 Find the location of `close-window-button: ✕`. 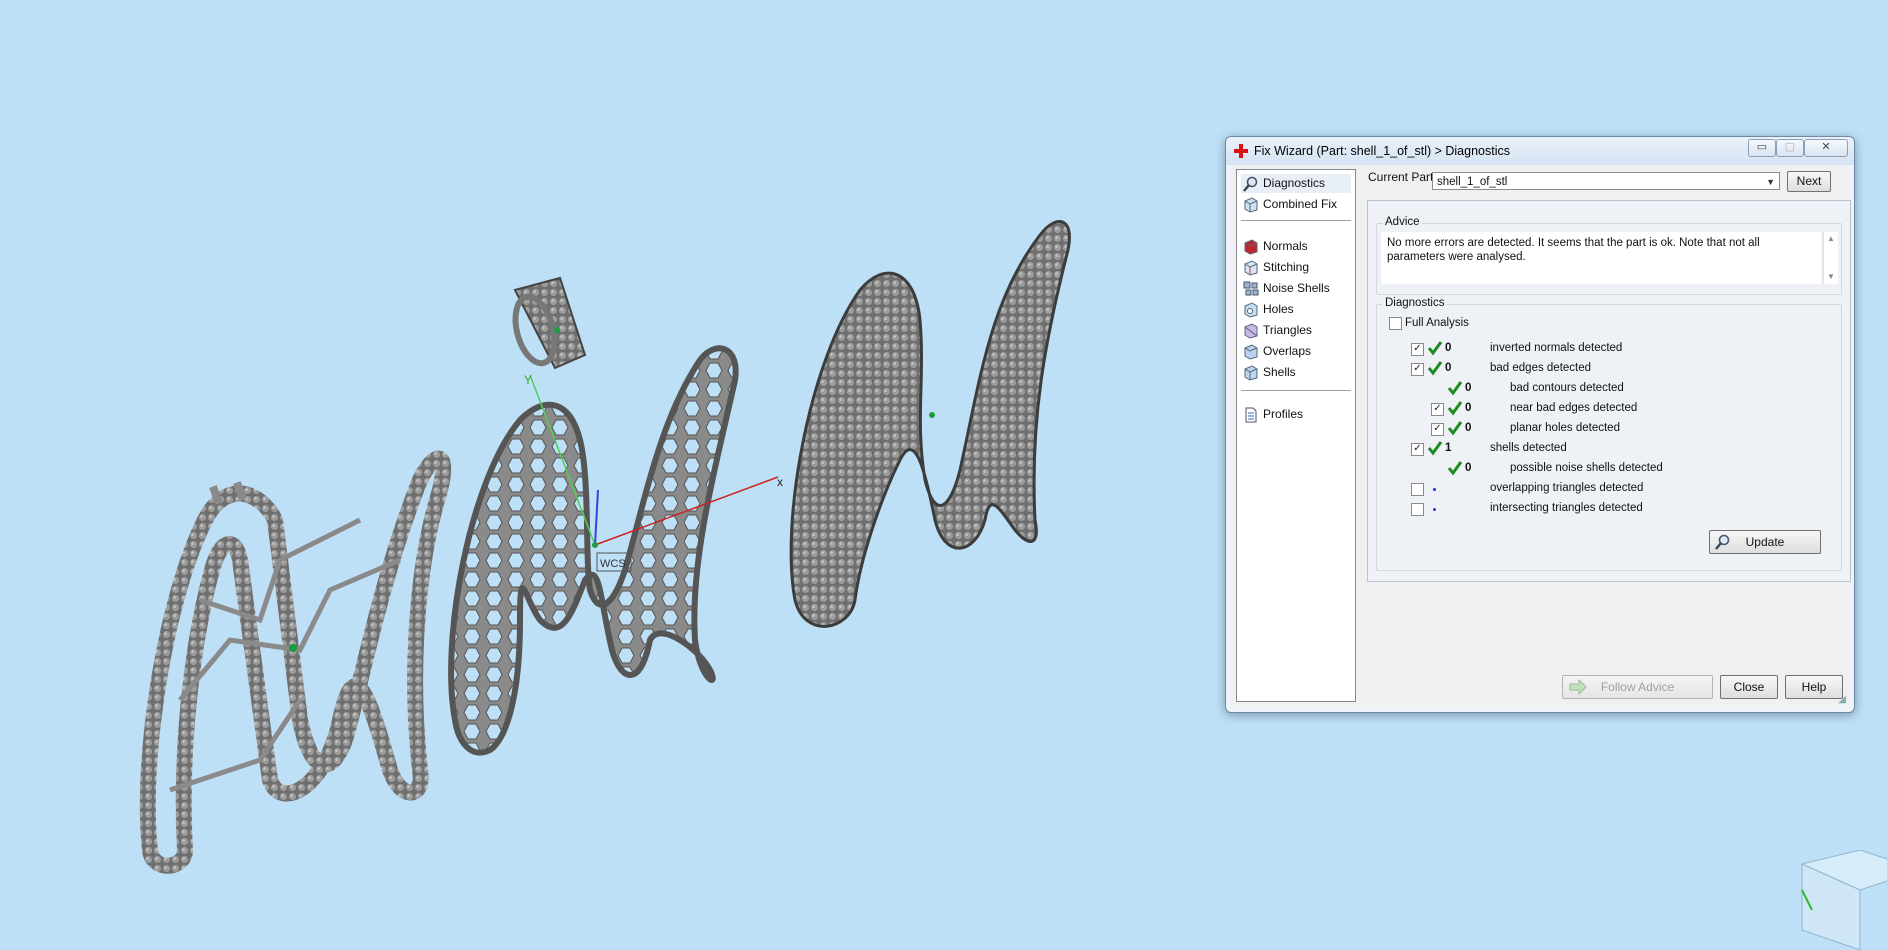

close-window-button: ✕ is located at coordinates (1826, 148).